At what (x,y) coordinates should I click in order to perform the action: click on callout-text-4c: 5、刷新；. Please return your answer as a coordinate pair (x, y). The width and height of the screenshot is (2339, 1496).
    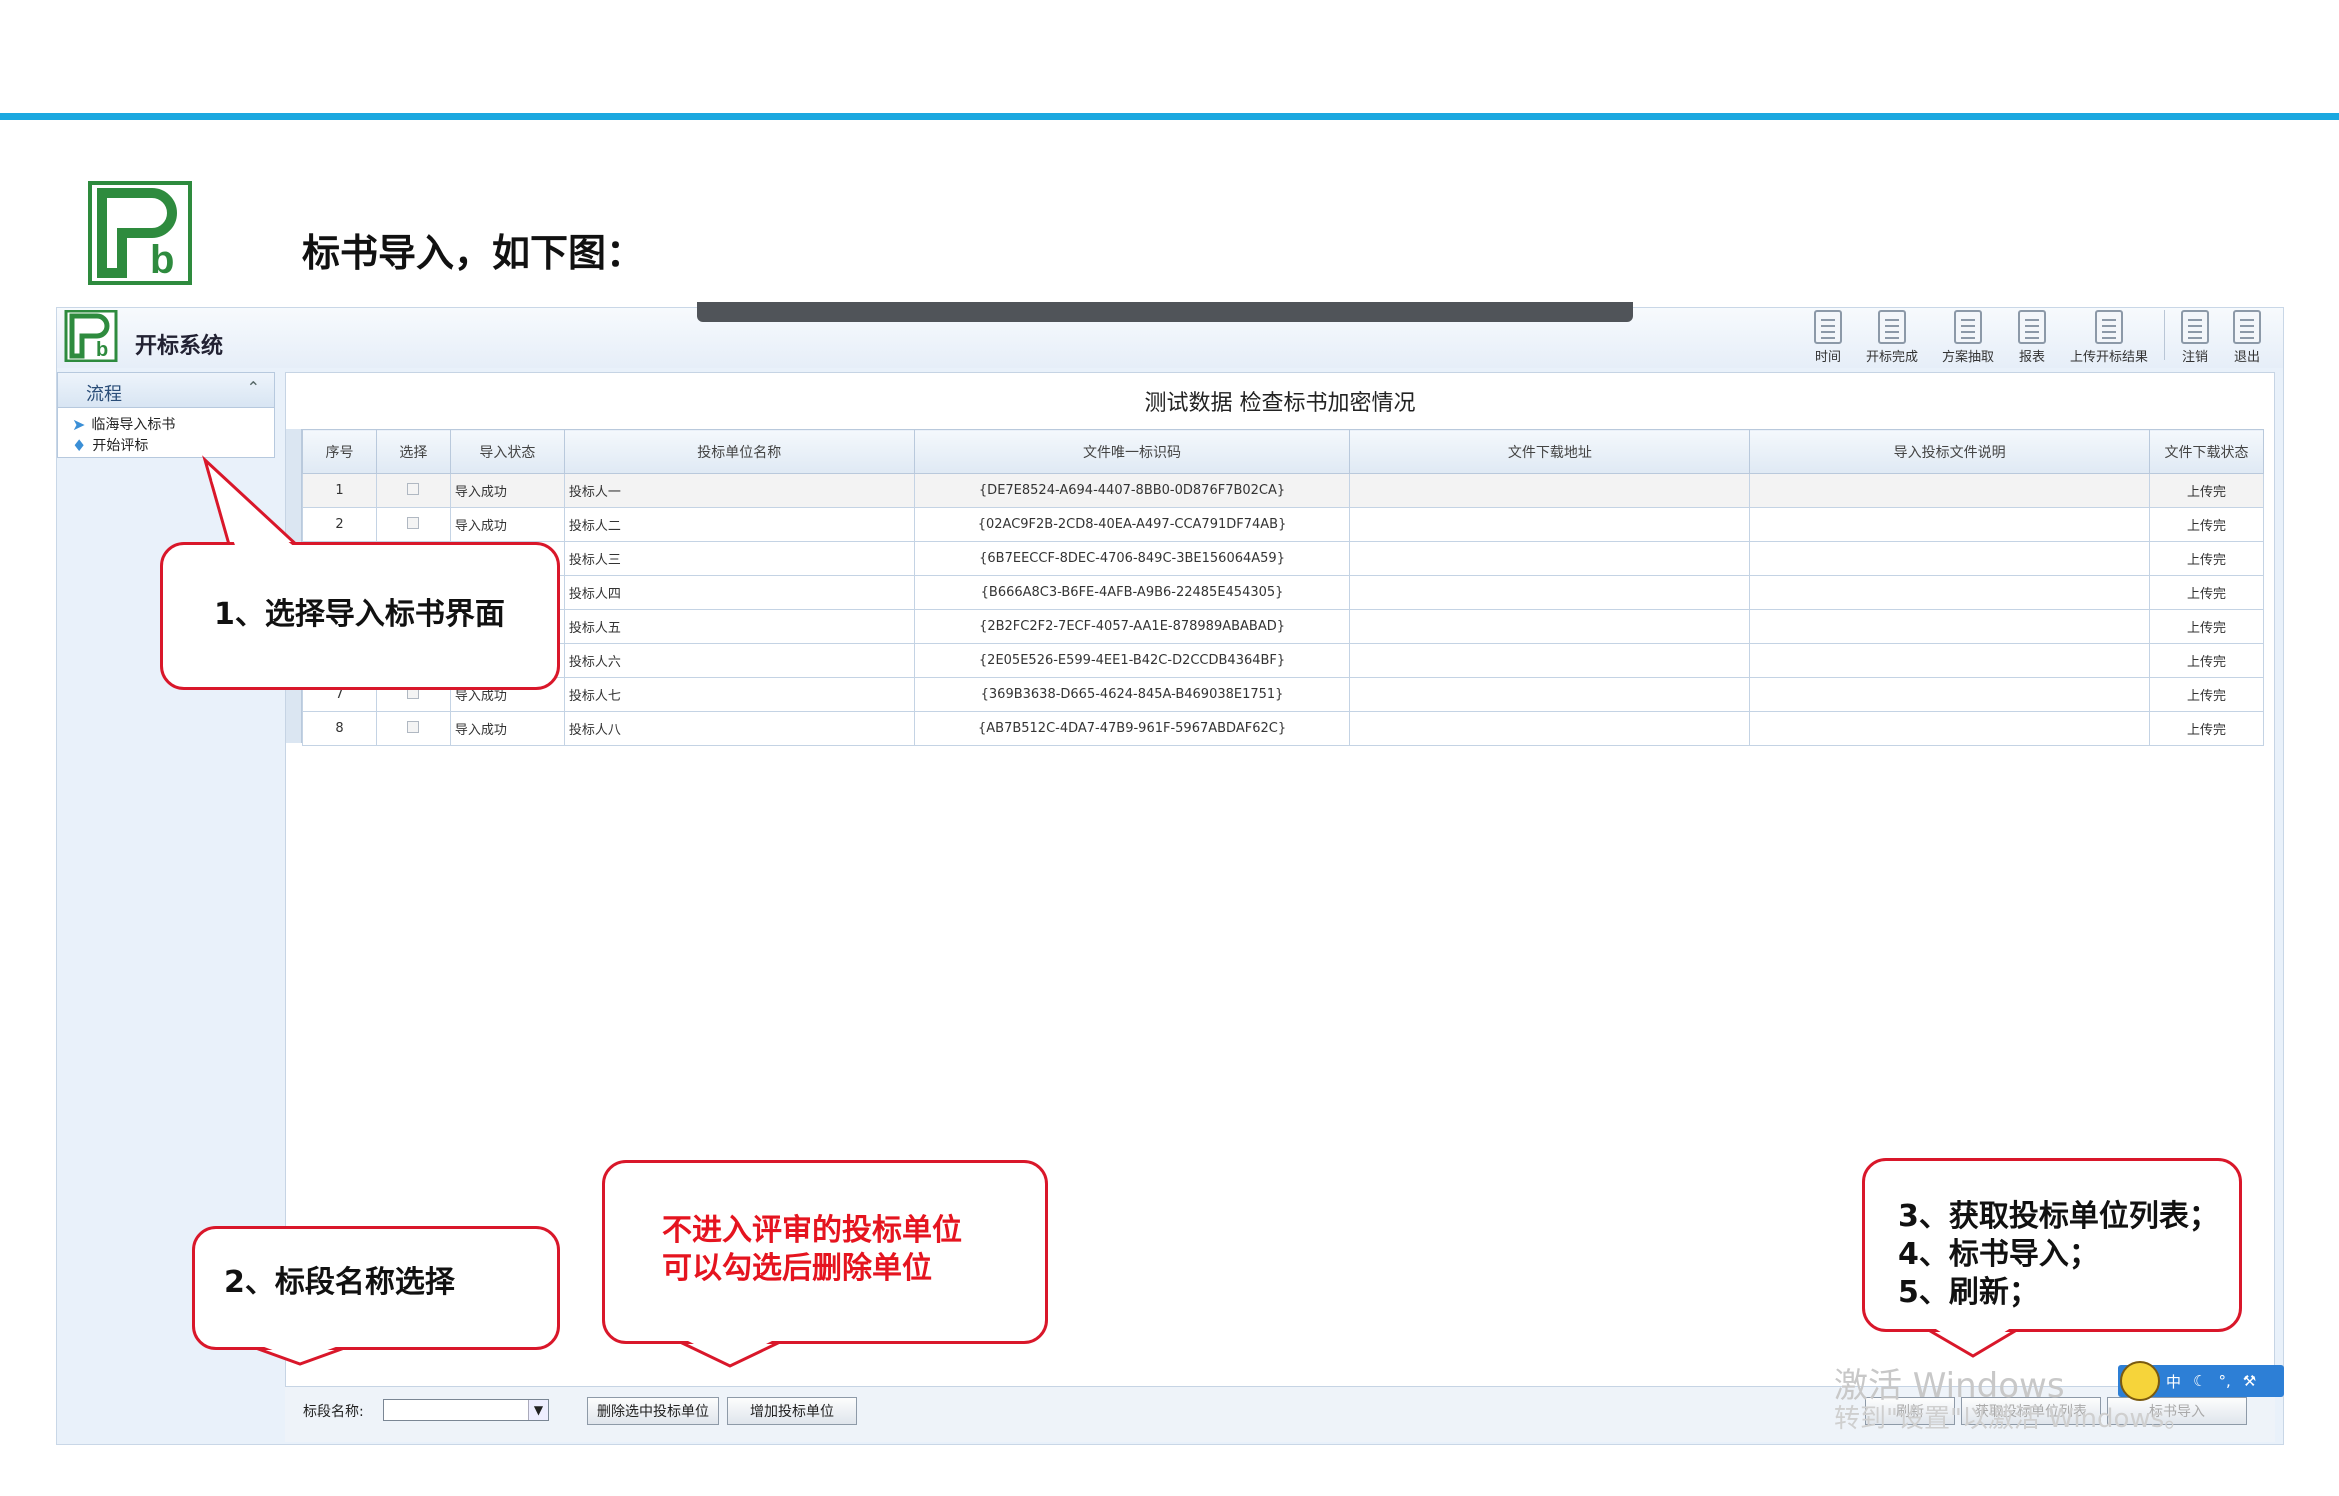
    Looking at the image, I should click on (1968, 1292).